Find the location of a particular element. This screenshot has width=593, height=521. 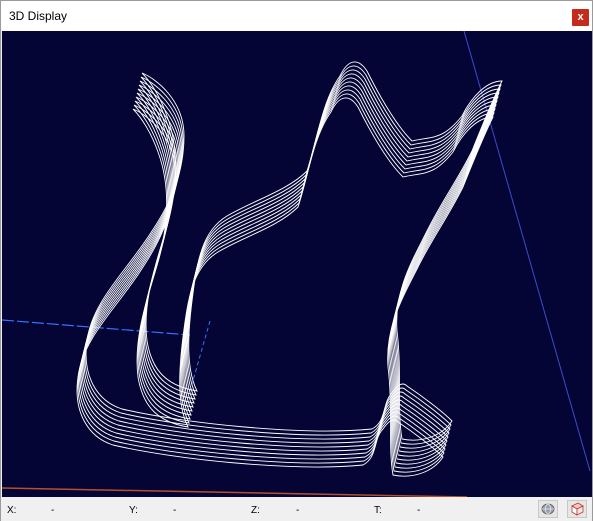

cube-view-icon is located at coordinates (577, 509).